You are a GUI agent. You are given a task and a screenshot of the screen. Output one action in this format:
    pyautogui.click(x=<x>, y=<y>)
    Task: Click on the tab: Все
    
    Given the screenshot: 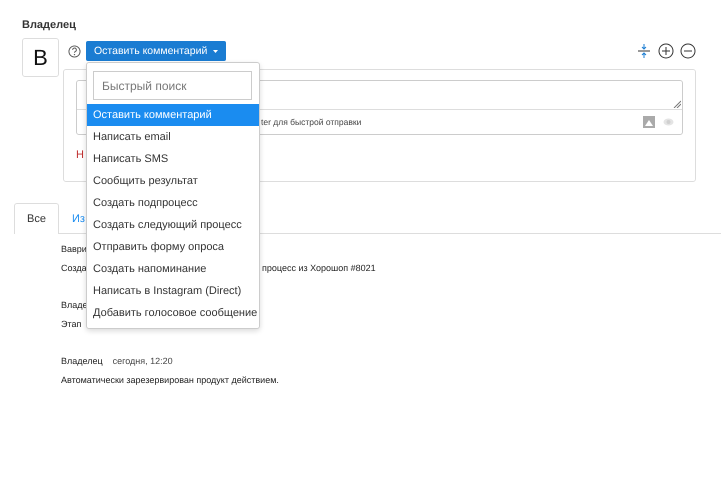 What is the action you would take?
    pyautogui.click(x=36, y=218)
    